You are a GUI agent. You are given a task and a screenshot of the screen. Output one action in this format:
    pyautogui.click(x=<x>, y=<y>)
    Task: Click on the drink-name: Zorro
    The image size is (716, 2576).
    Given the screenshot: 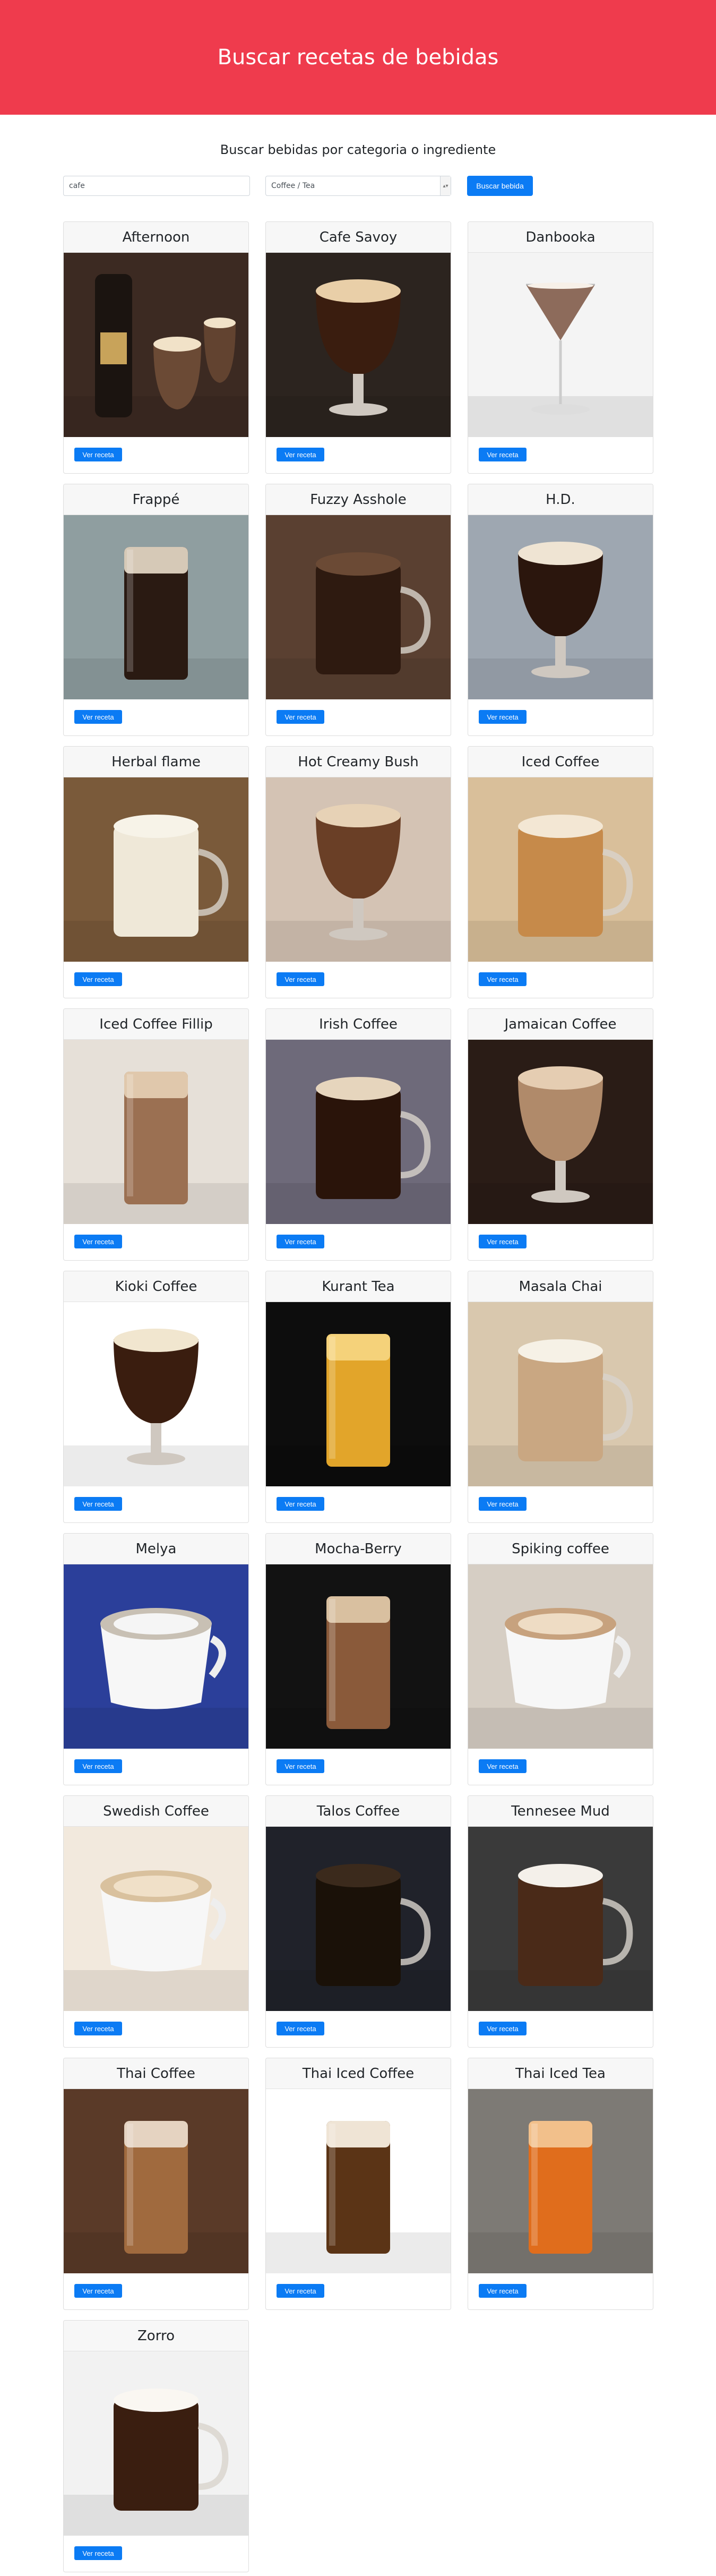 What is the action you would take?
    pyautogui.click(x=156, y=2336)
    